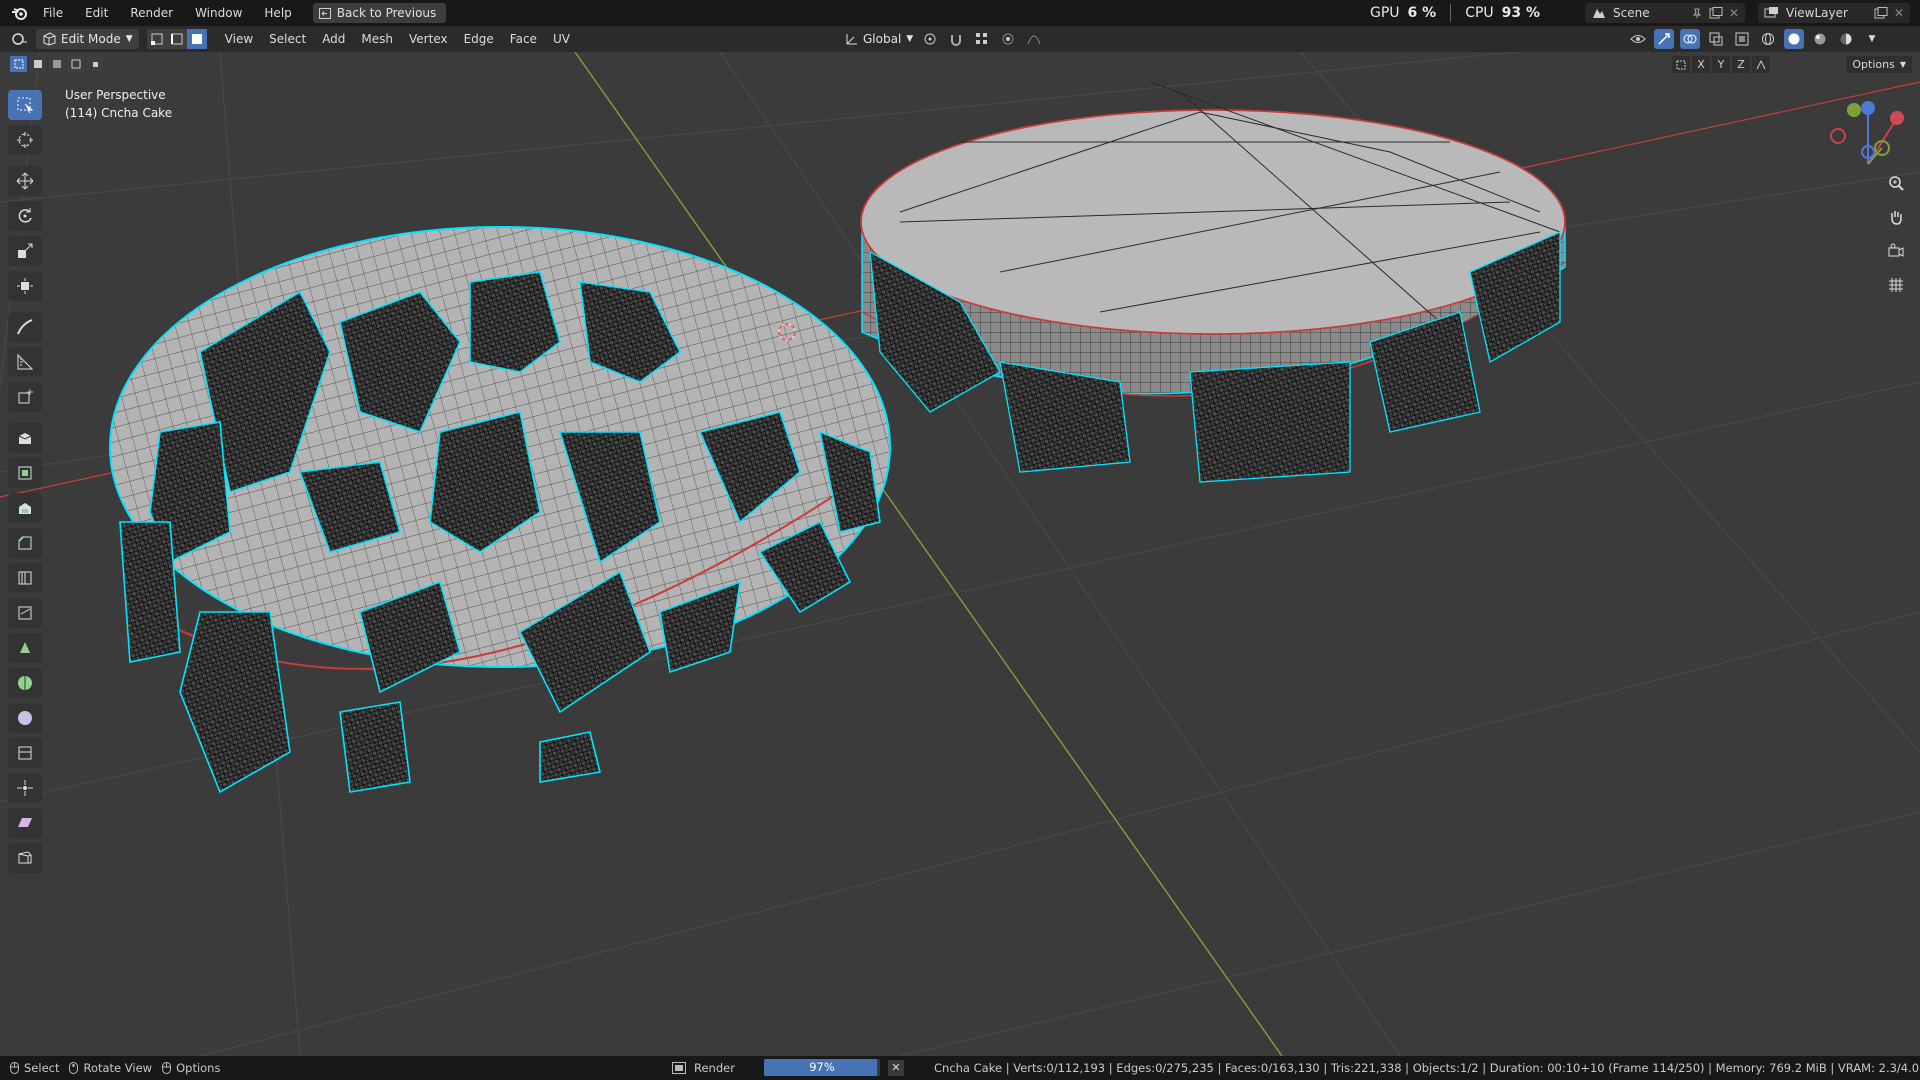 This screenshot has width=1920, height=1080. Describe the element at coordinates (1451, 13) in the screenshot. I see `perf-divider` at that location.